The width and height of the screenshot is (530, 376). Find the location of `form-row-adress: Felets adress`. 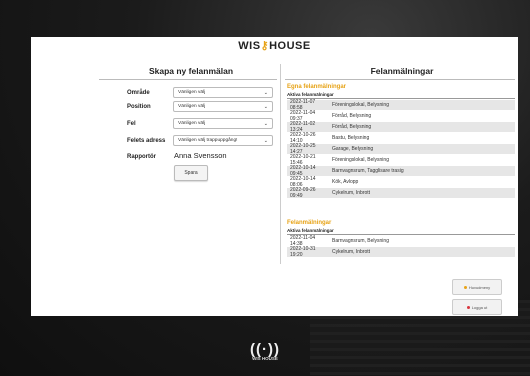

form-row-adress: Felets adress is located at coordinates (150, 141).